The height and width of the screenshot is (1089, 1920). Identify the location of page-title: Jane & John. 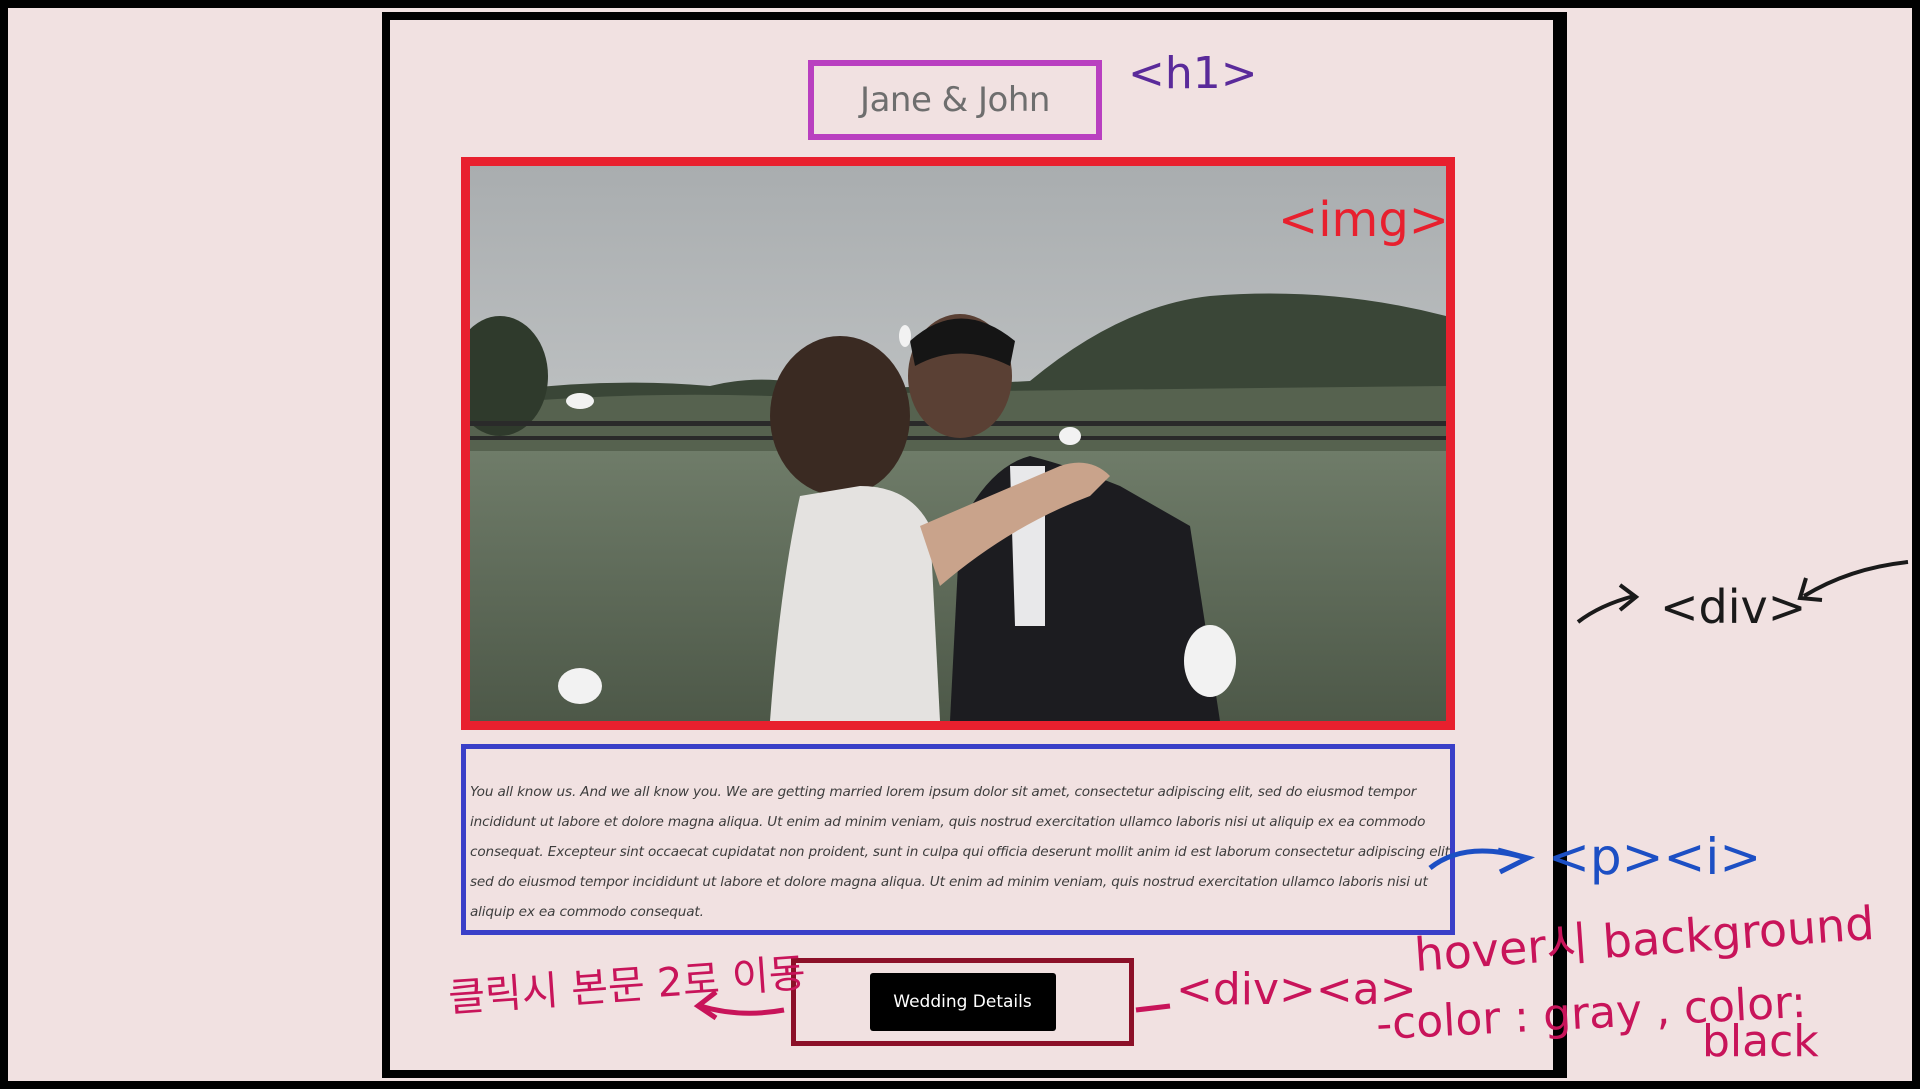
(955, 100).